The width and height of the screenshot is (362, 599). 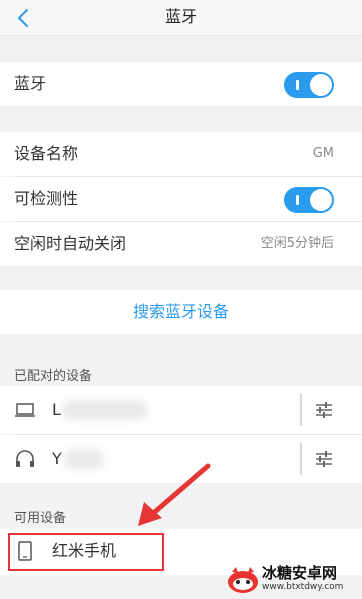 What do you see at coordinates (70, 243) in the screenshot?
I see `auto-close-label: 空闲时自动关闭` at bounding box center [70, 243].